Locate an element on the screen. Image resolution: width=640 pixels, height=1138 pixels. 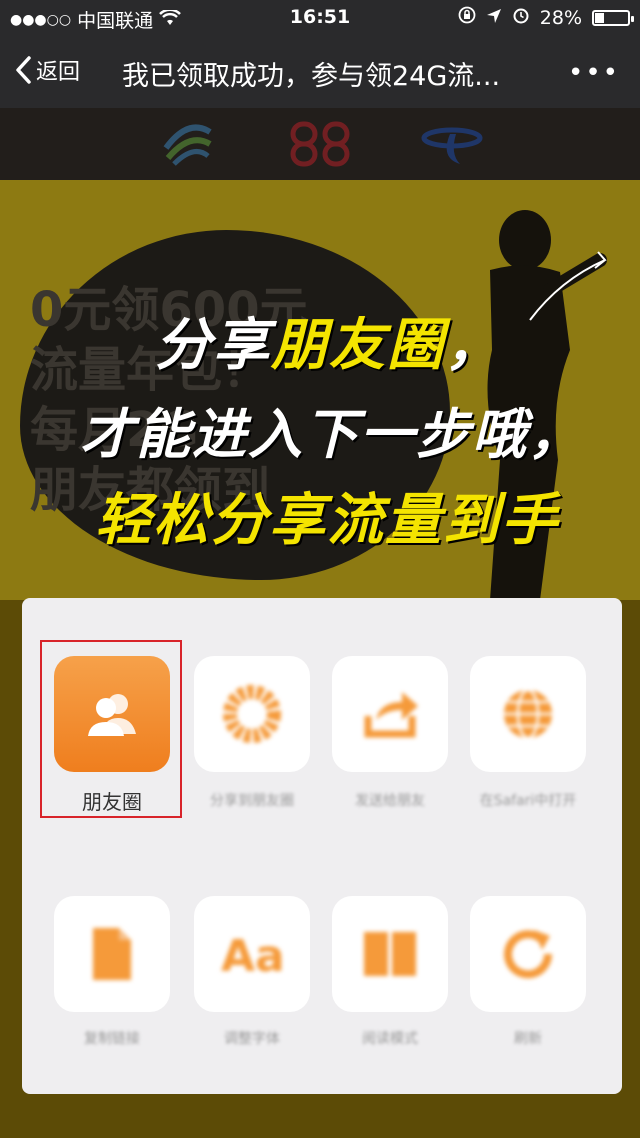
donut-icon is located at coordinates (252, 714).